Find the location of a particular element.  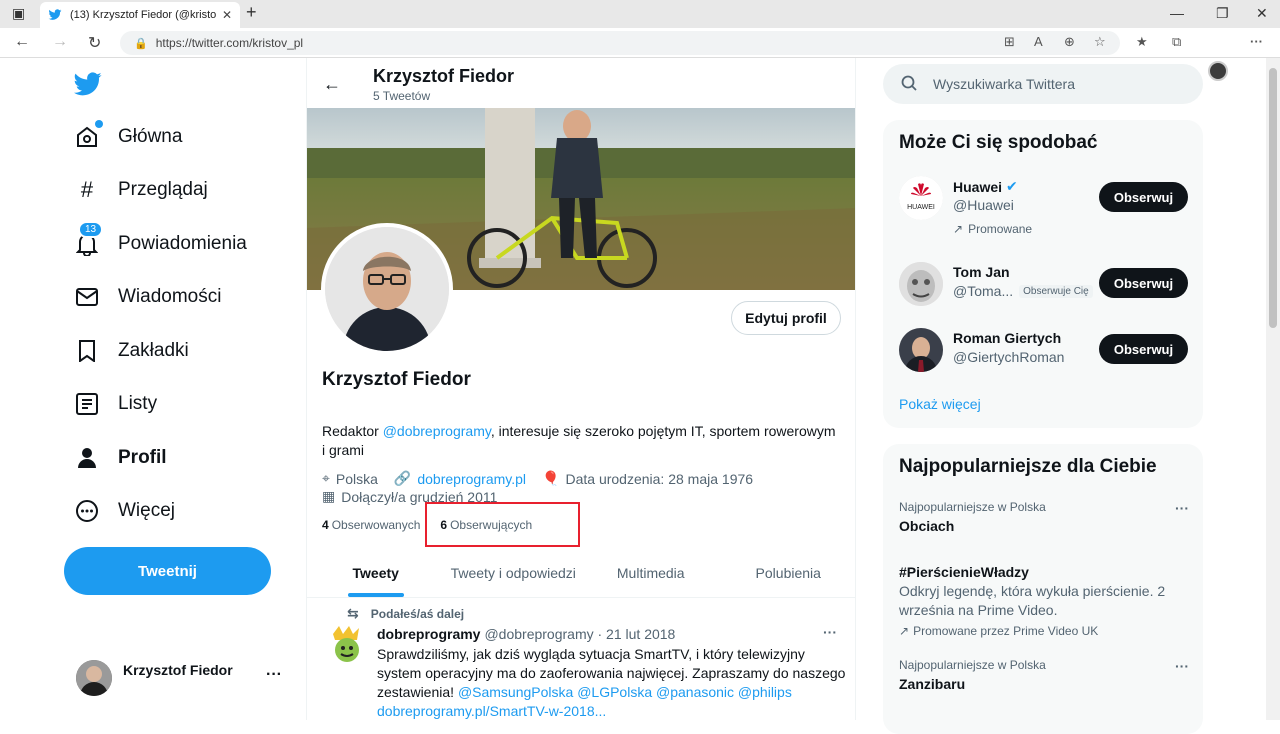

nav-explore: # Przeglądaj is located at coordinates (141, 190).